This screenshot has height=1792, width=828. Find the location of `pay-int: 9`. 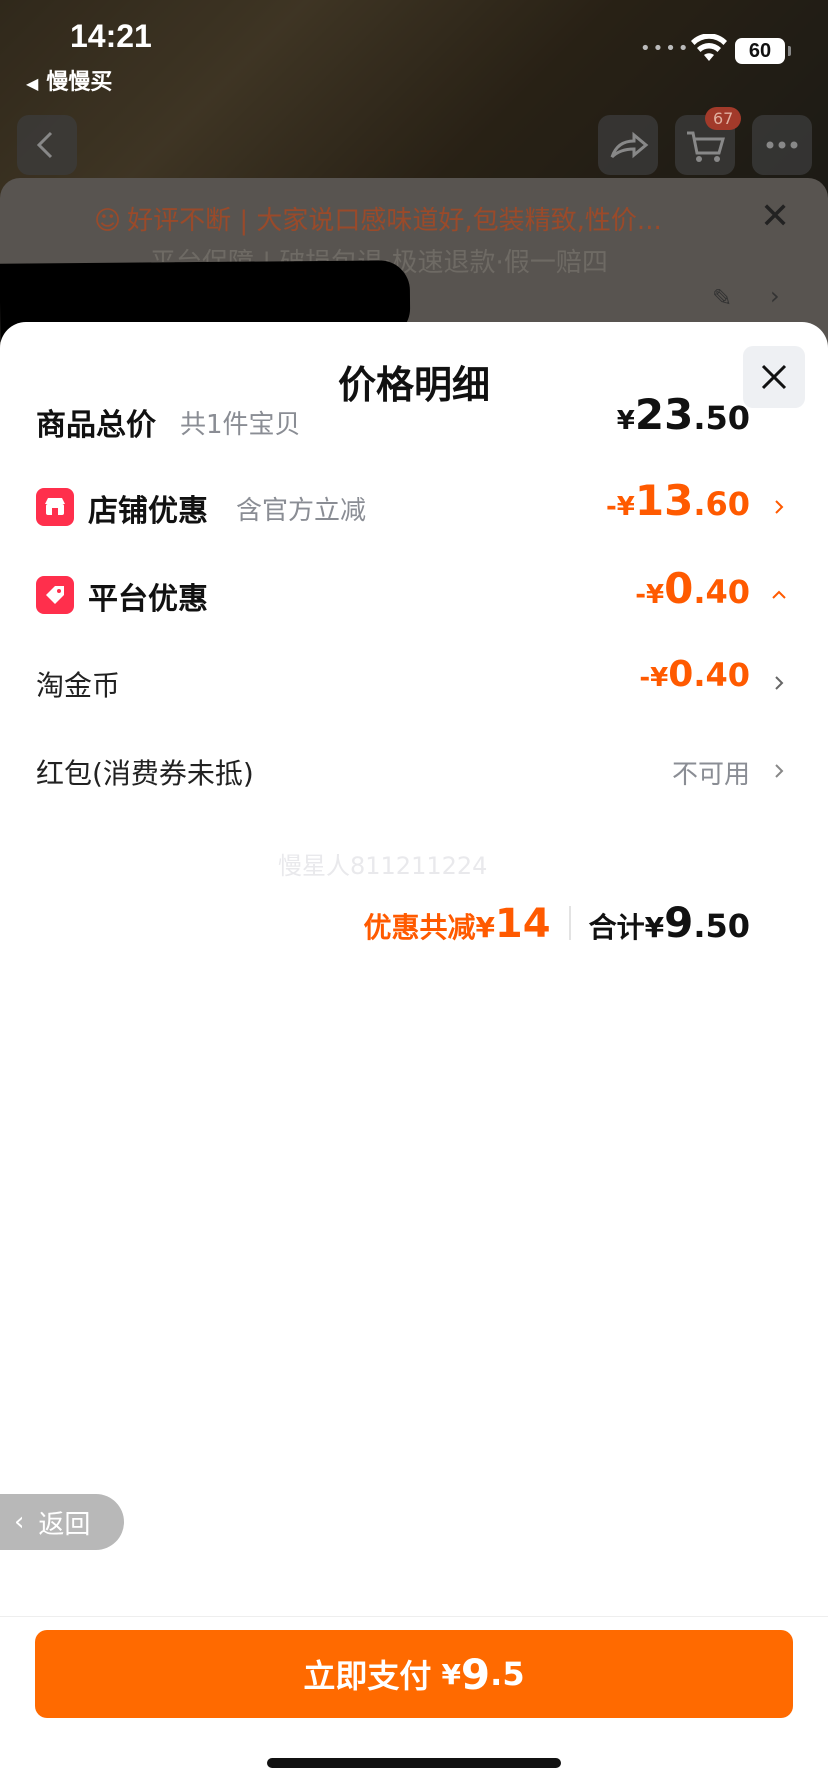

pay-int: 9 is located at coordinates (475, 1674).